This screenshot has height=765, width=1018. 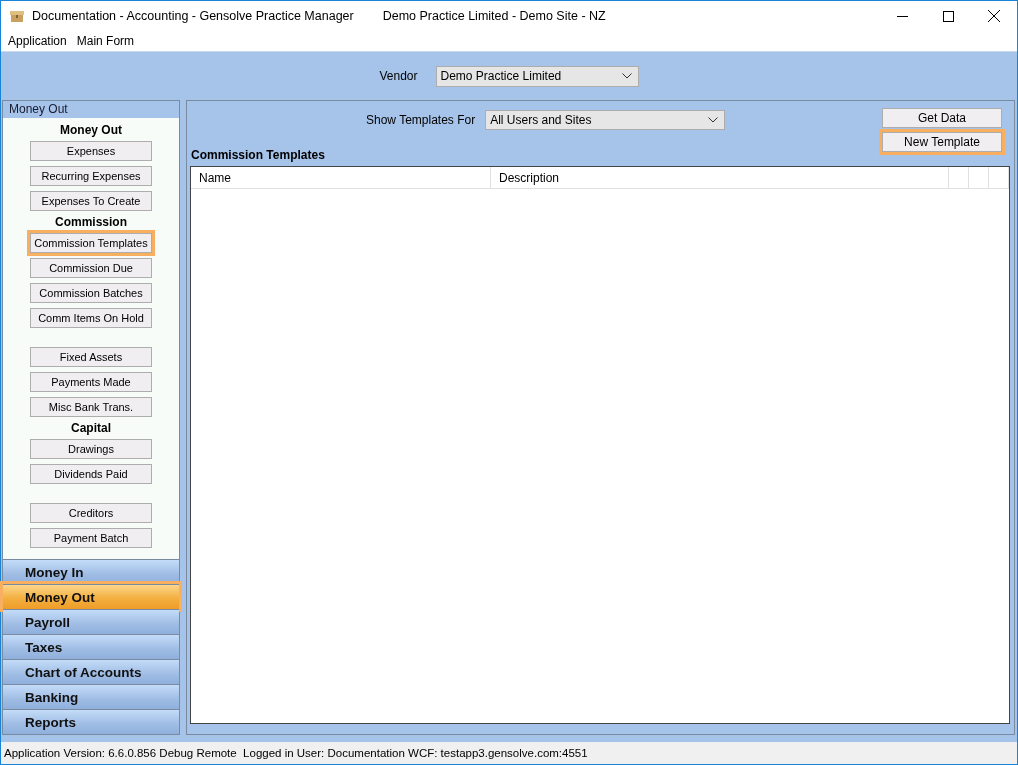 I want to click on sidebar-button: Commission Due, so click(x=91, y=268).